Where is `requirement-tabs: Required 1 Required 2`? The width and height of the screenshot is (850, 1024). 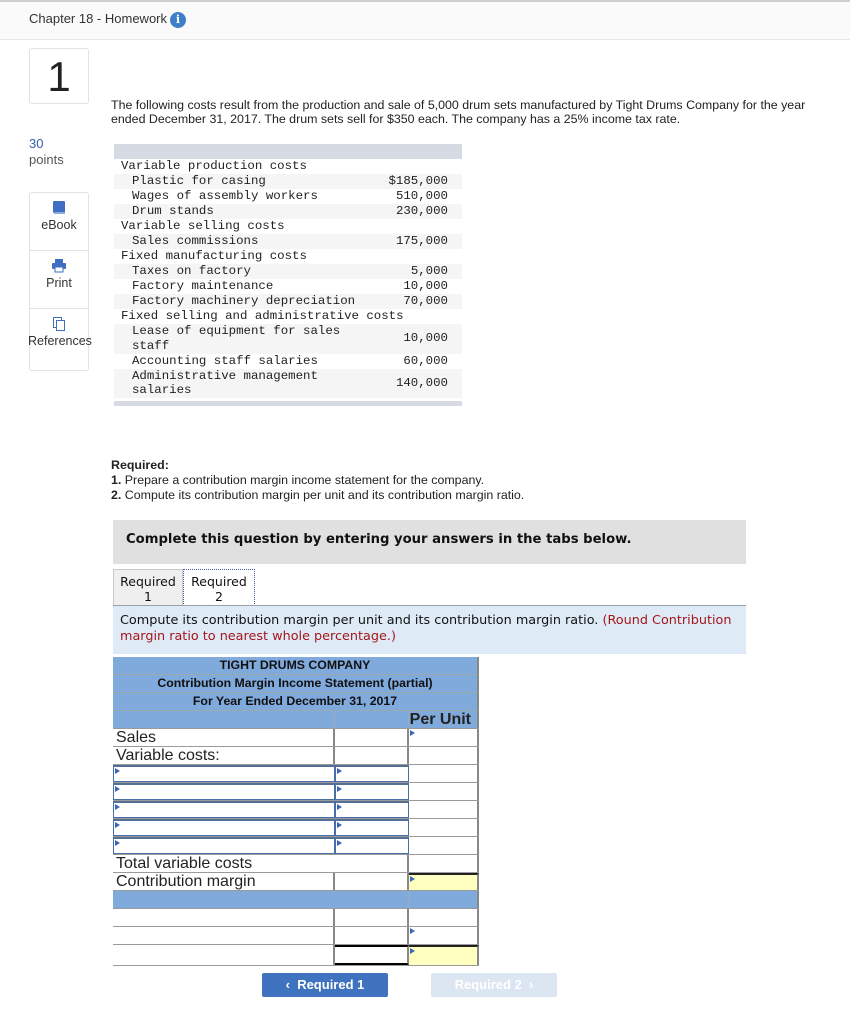
requirement-tabs: Required 1 Required 2 is located at coordinates (184, 587).